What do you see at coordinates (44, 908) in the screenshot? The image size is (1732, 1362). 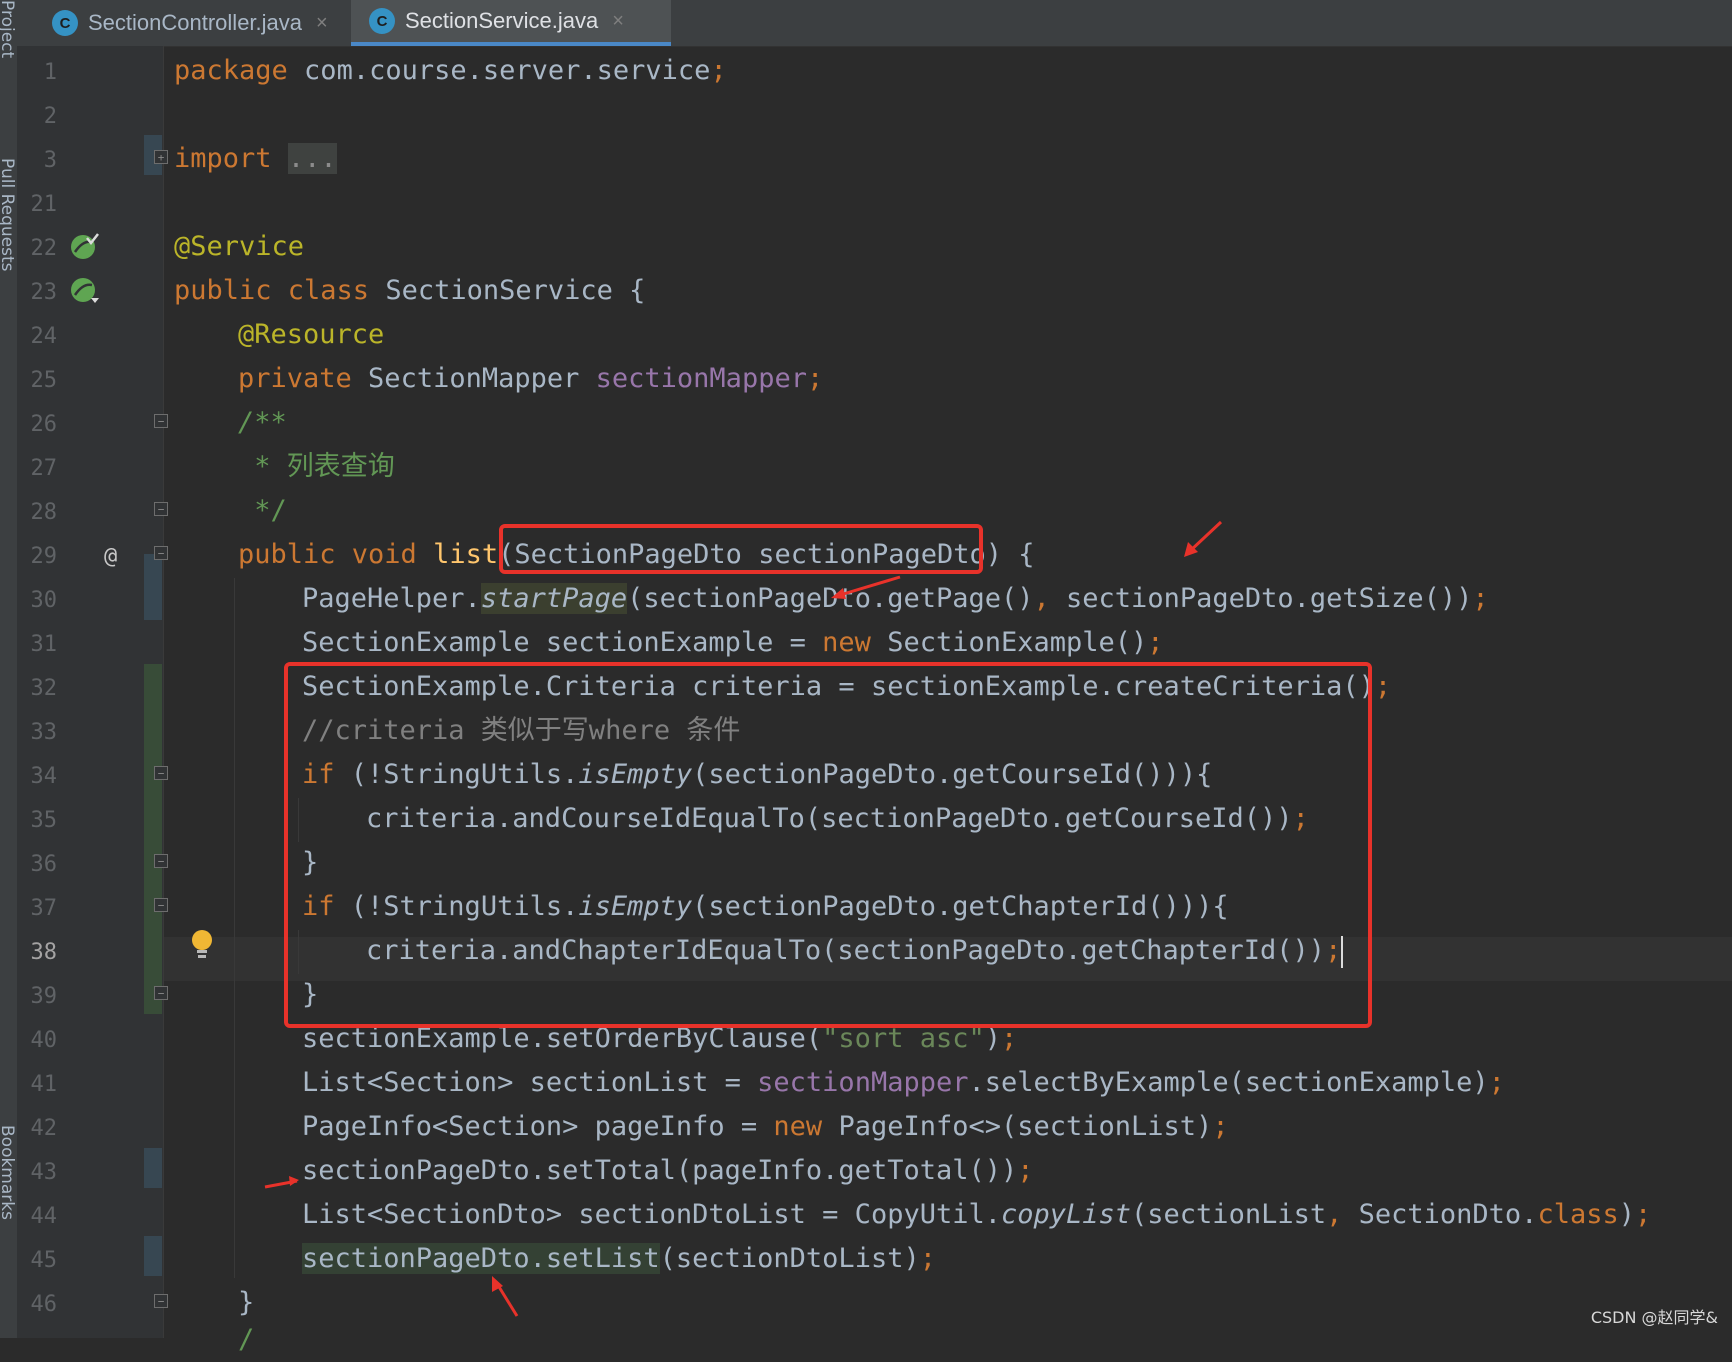 I see `line-number: 37` at bounding box center [44, 908].